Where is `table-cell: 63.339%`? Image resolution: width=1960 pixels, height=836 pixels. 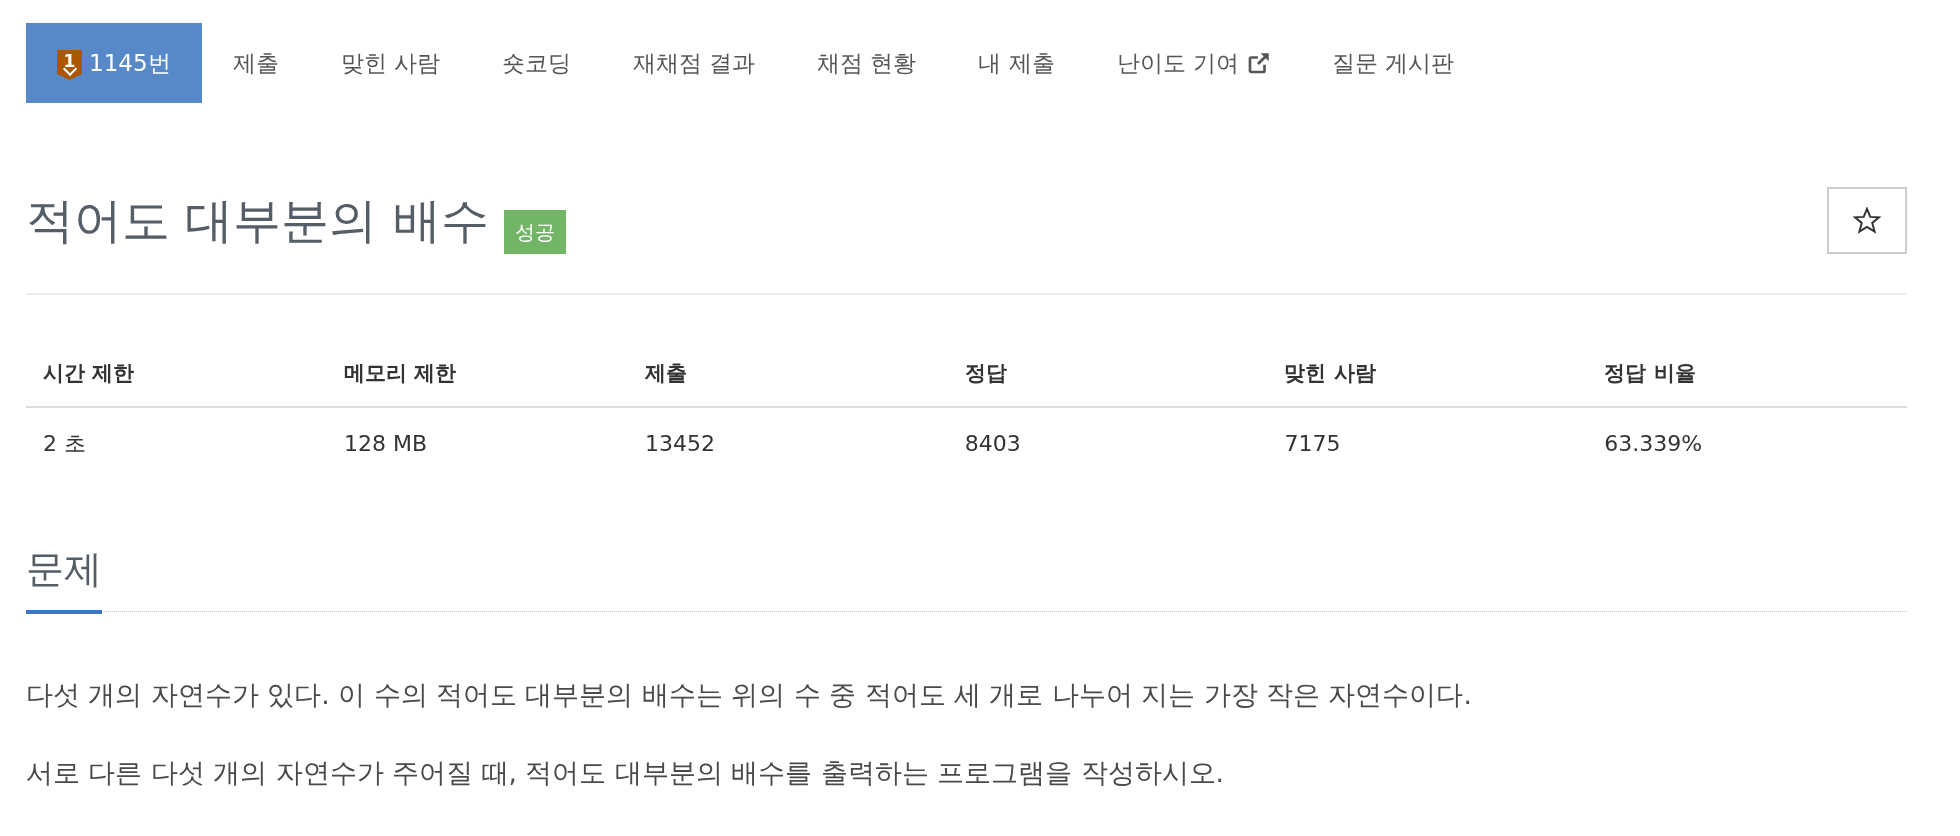
table-cell: 63.339% is located at coordinates (1747, 443).